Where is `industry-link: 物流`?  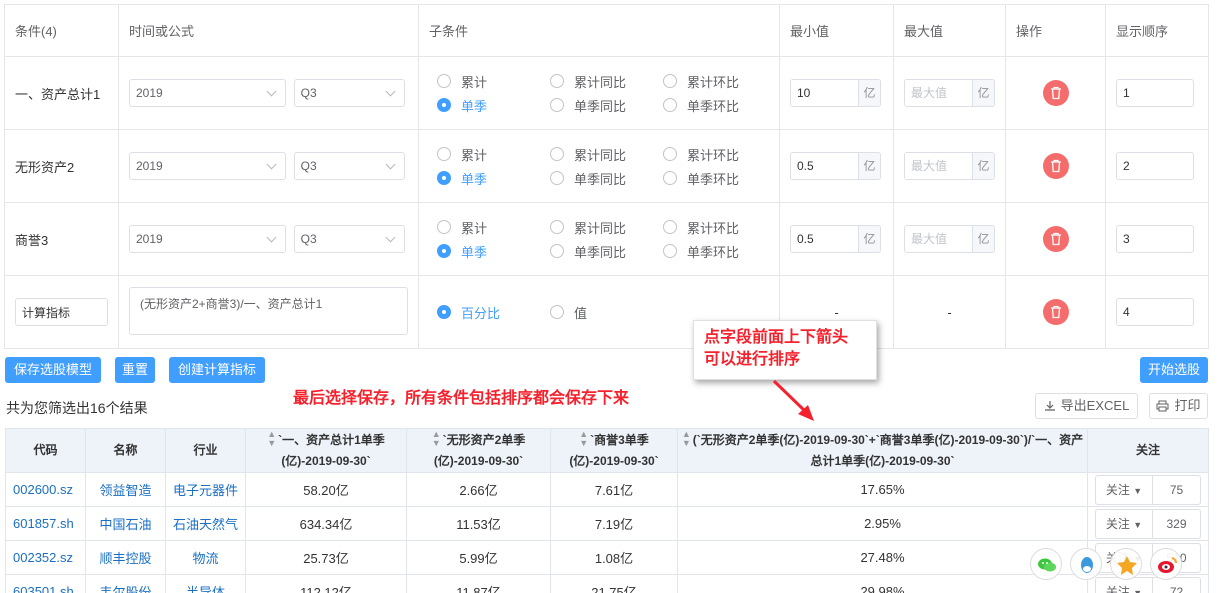
industry-link: 物流 is located at coordinates (205, 557).